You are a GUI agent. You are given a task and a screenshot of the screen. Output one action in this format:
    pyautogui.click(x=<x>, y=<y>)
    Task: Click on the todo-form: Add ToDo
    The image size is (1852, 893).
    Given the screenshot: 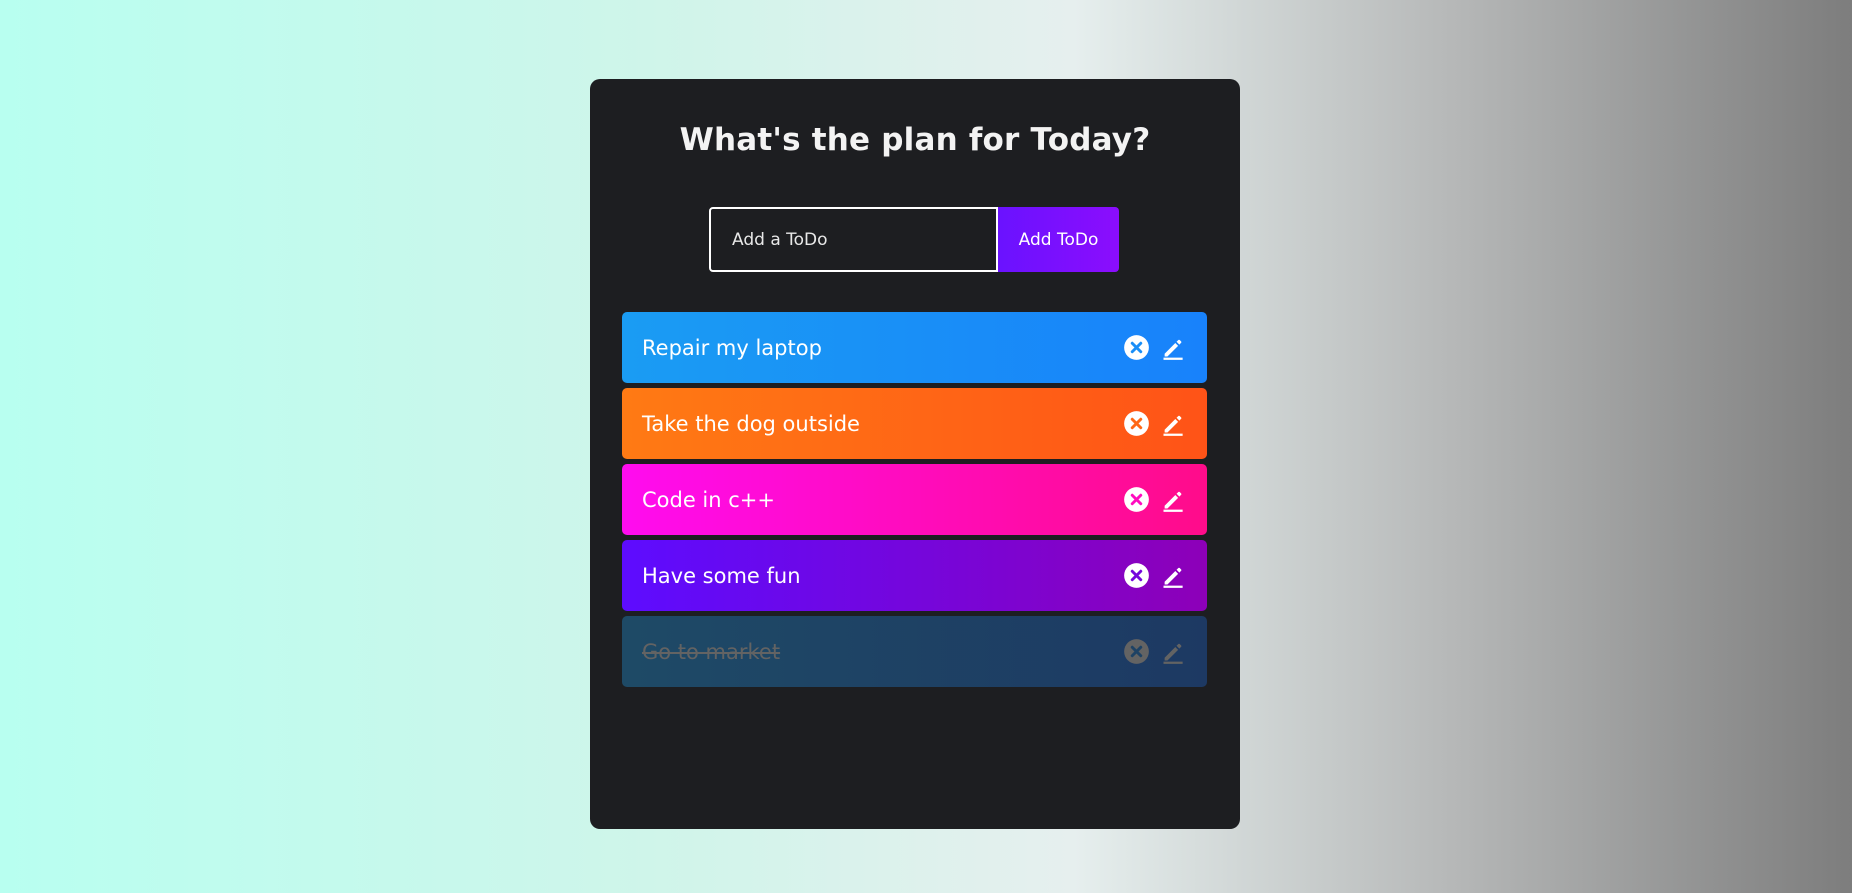 What is the action you would take?
    pyautogui.click(x=914, y=239)
    